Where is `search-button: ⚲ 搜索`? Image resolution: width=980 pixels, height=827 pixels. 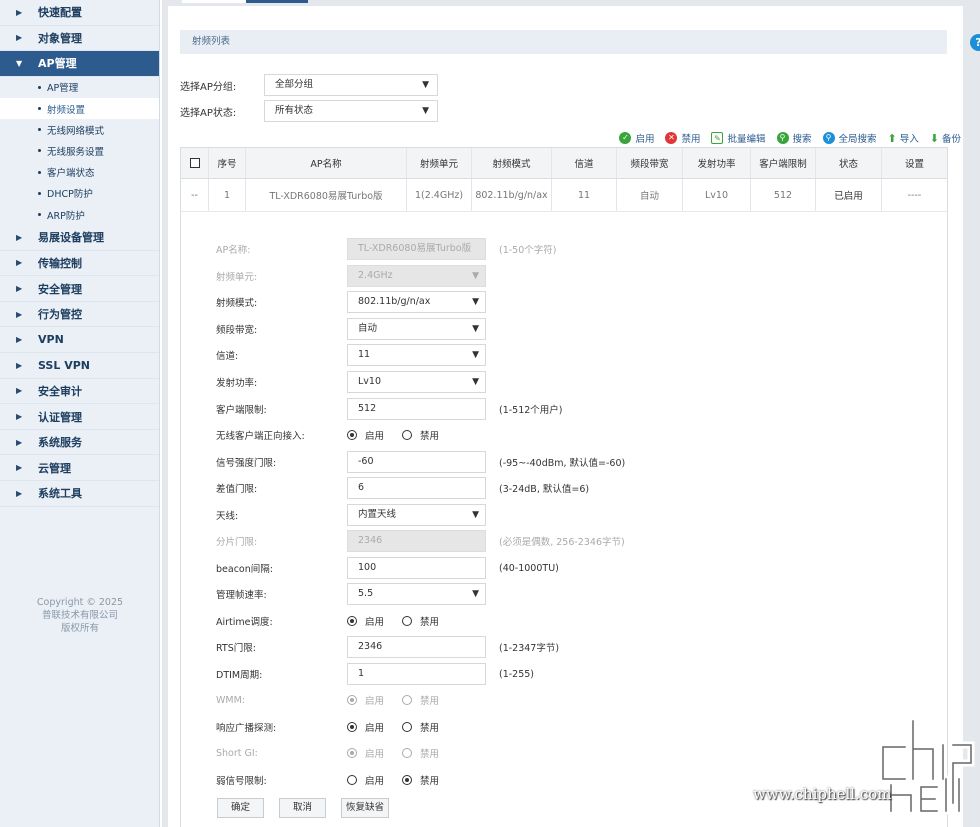 search-button: ⚲ 搜索 is located at coordinates (794, 138).